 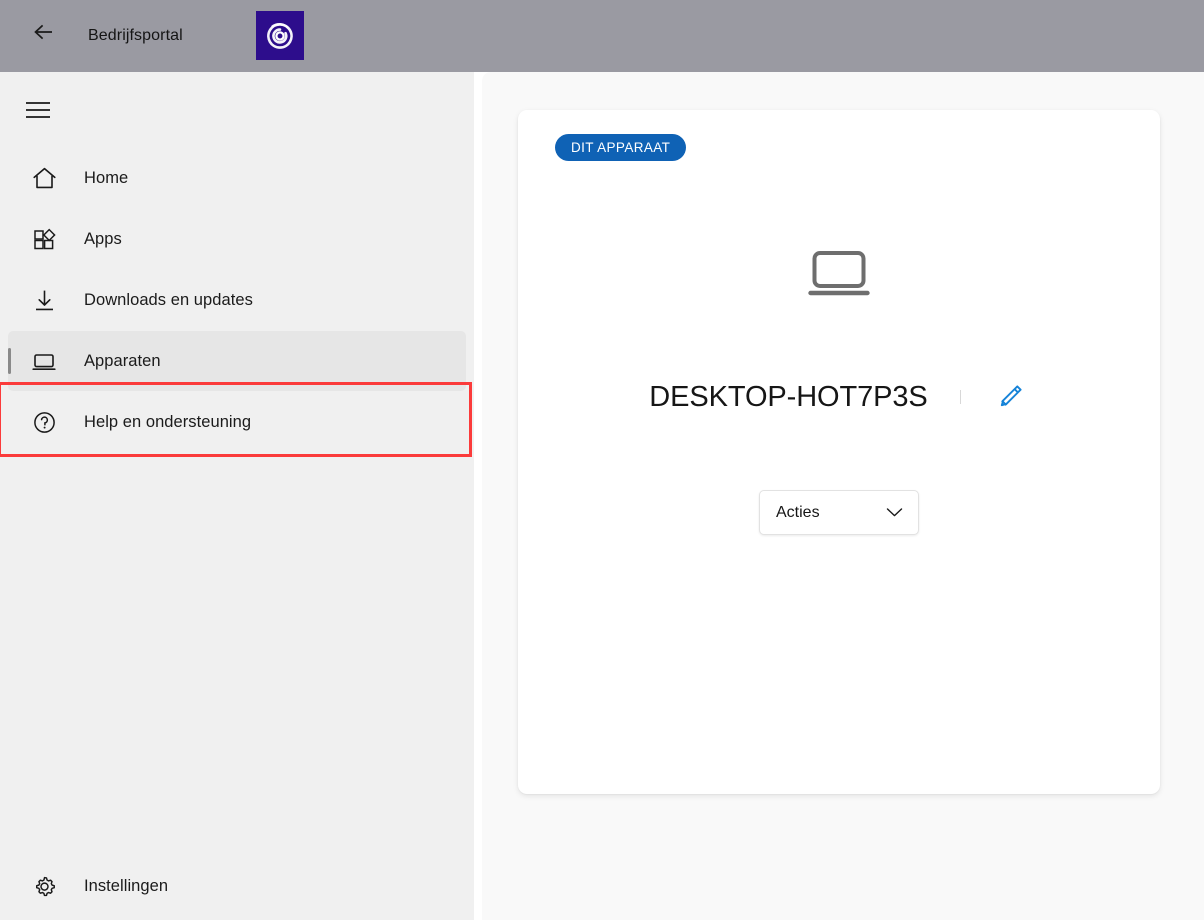 I want to click on chevron-down-icon, so click(x=894, y=512).